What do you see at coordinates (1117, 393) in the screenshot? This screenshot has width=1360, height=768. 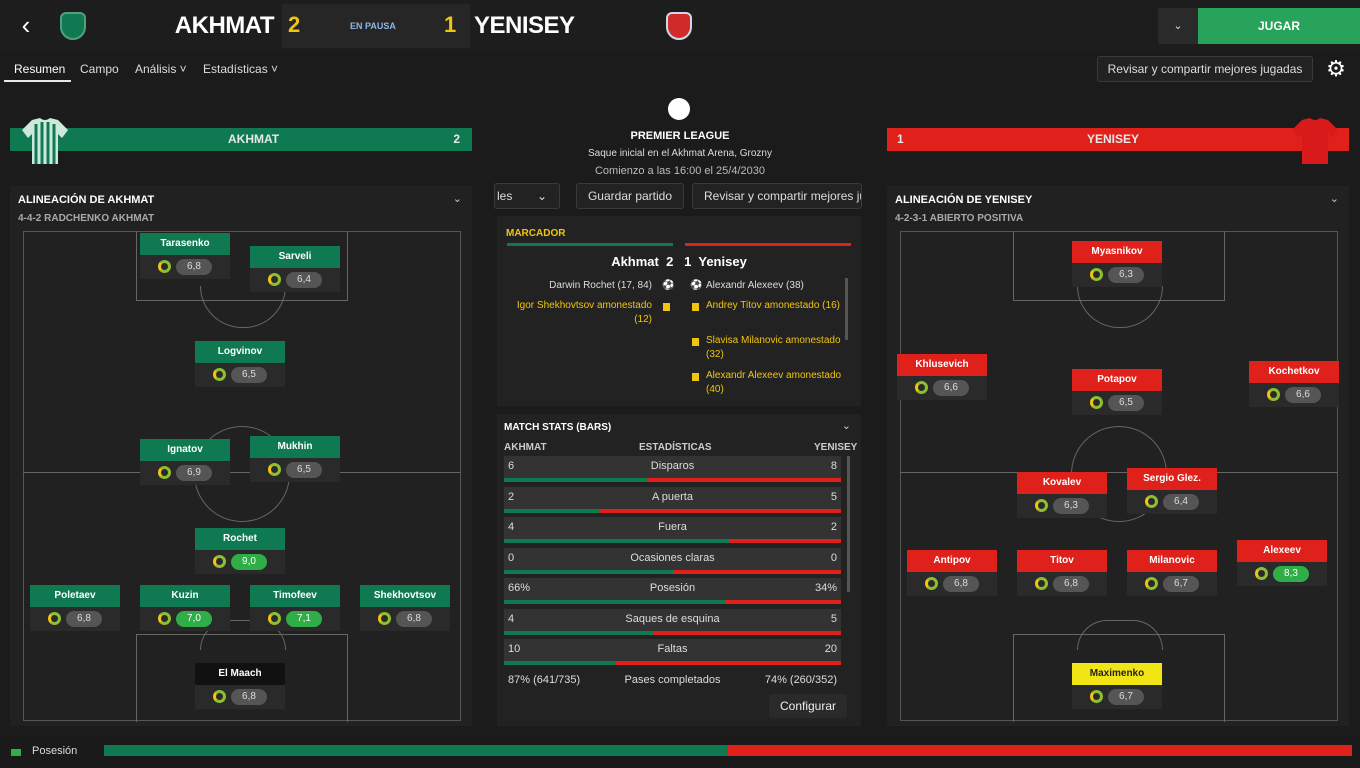 I see `away-player-card: Potapov 6,5` at bounding box center [1117, 393].